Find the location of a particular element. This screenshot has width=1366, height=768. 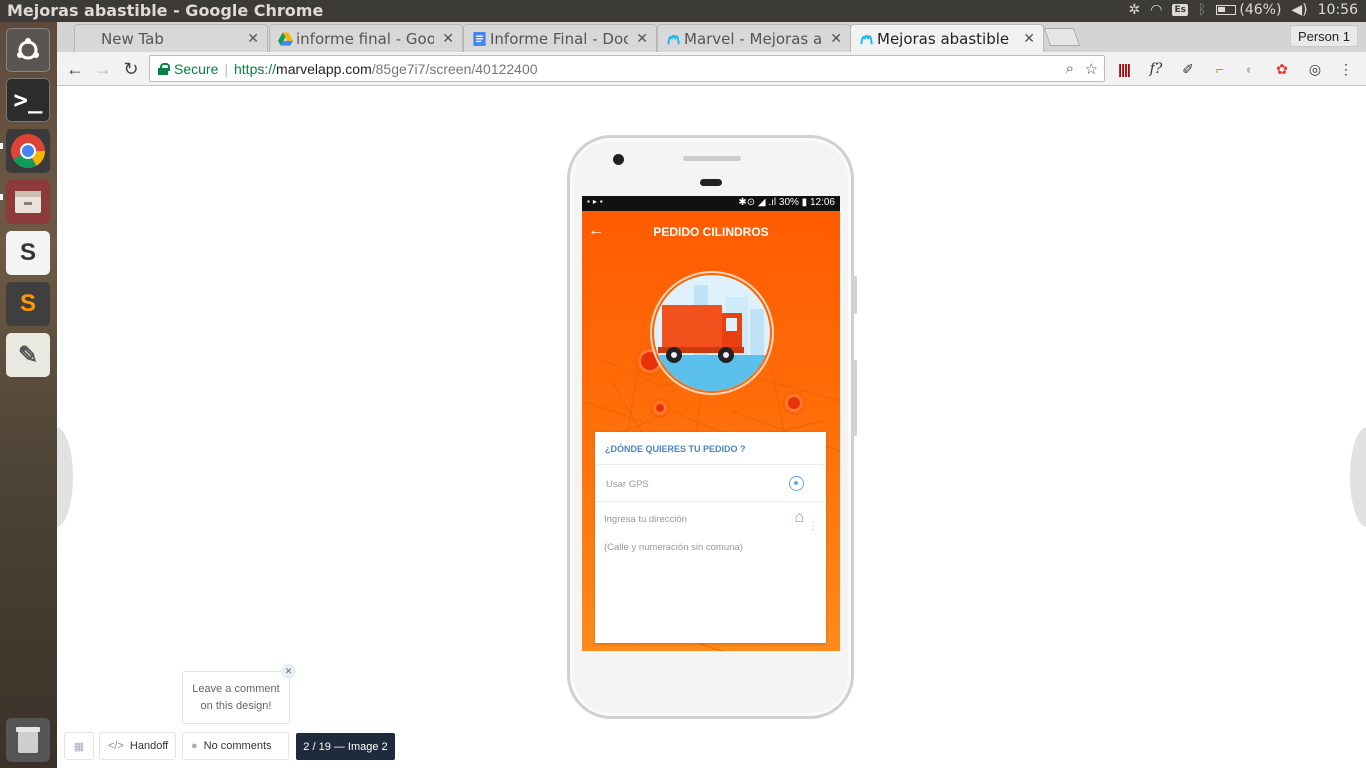

previous-screen-button is located at coordinates (65, 477).